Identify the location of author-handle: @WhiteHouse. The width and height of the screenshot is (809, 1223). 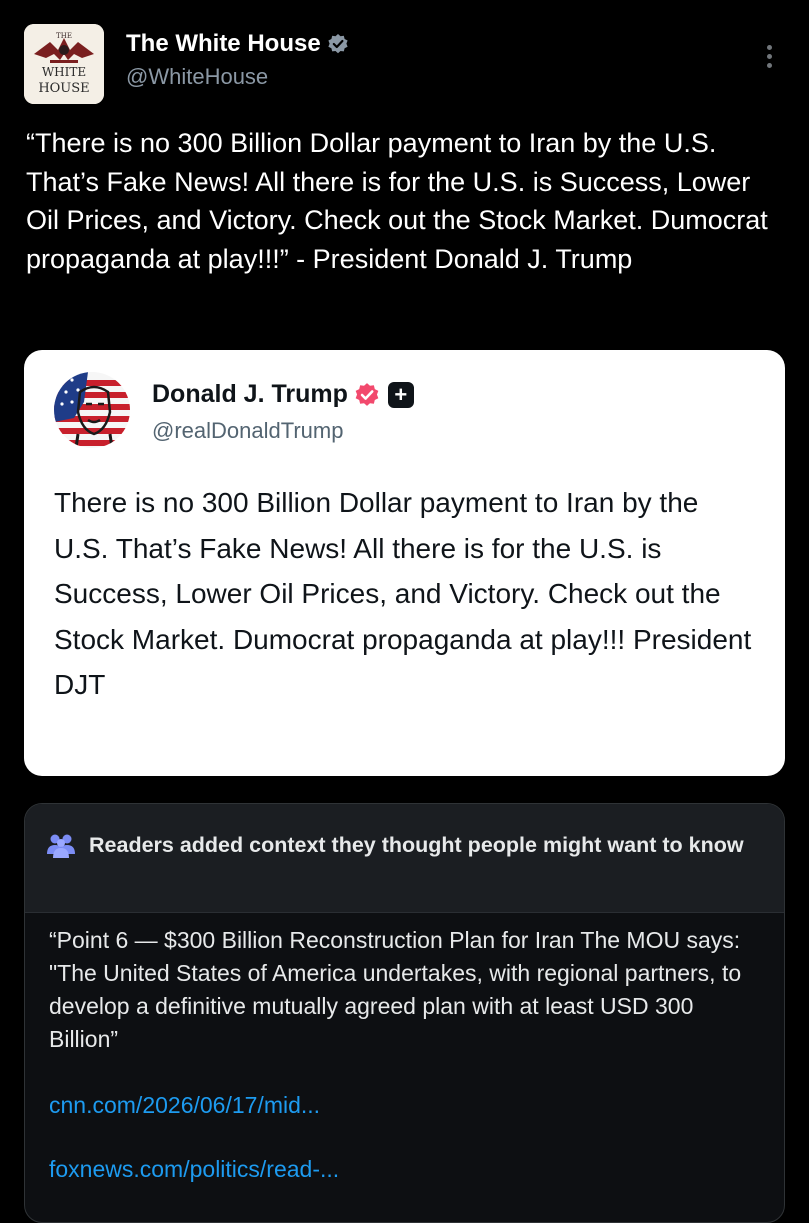
(197, 77).